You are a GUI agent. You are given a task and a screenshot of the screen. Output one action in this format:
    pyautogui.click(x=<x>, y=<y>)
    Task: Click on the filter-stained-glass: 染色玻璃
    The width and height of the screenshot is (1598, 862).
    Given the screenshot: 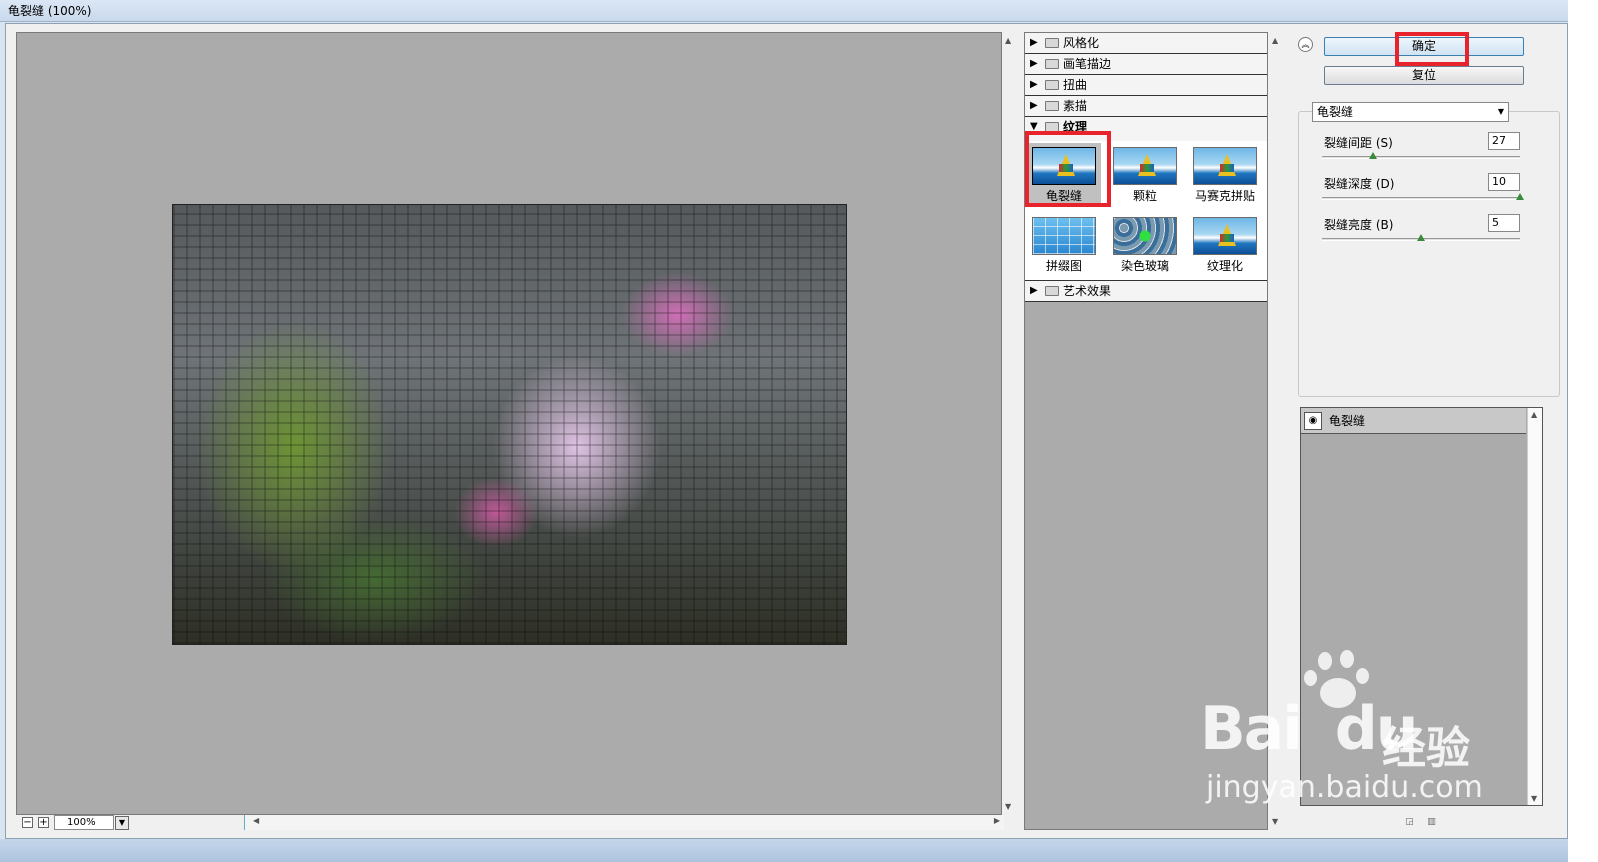 What is the action you would take?
    pyautogui.click(x=1145, y=245)
    